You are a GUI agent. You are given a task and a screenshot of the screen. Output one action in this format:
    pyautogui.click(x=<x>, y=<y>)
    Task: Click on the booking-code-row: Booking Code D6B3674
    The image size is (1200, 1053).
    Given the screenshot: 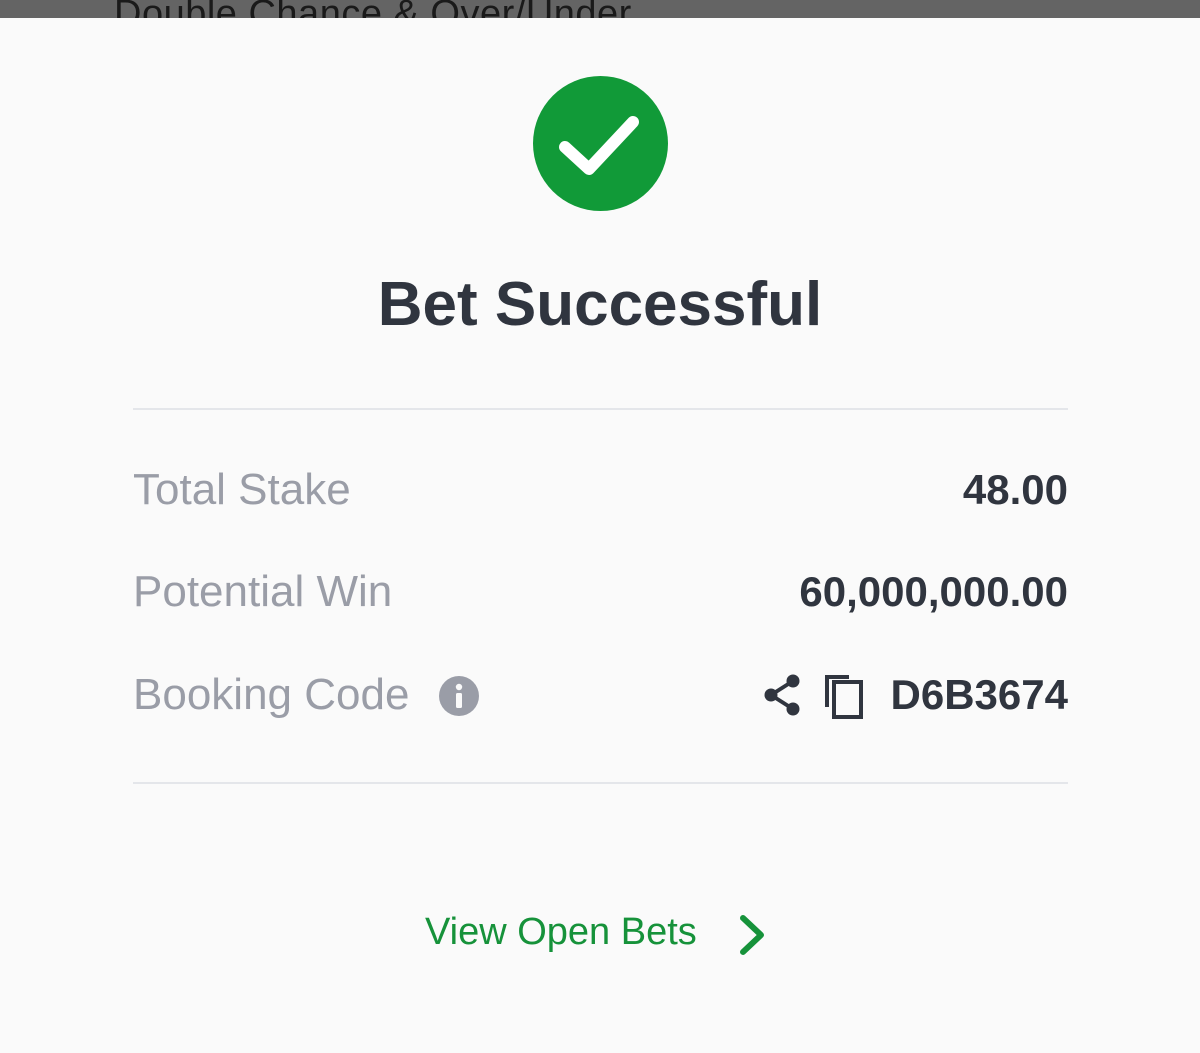 What is the action you would take?
    pyautogui.click(x=600, y=695)
    